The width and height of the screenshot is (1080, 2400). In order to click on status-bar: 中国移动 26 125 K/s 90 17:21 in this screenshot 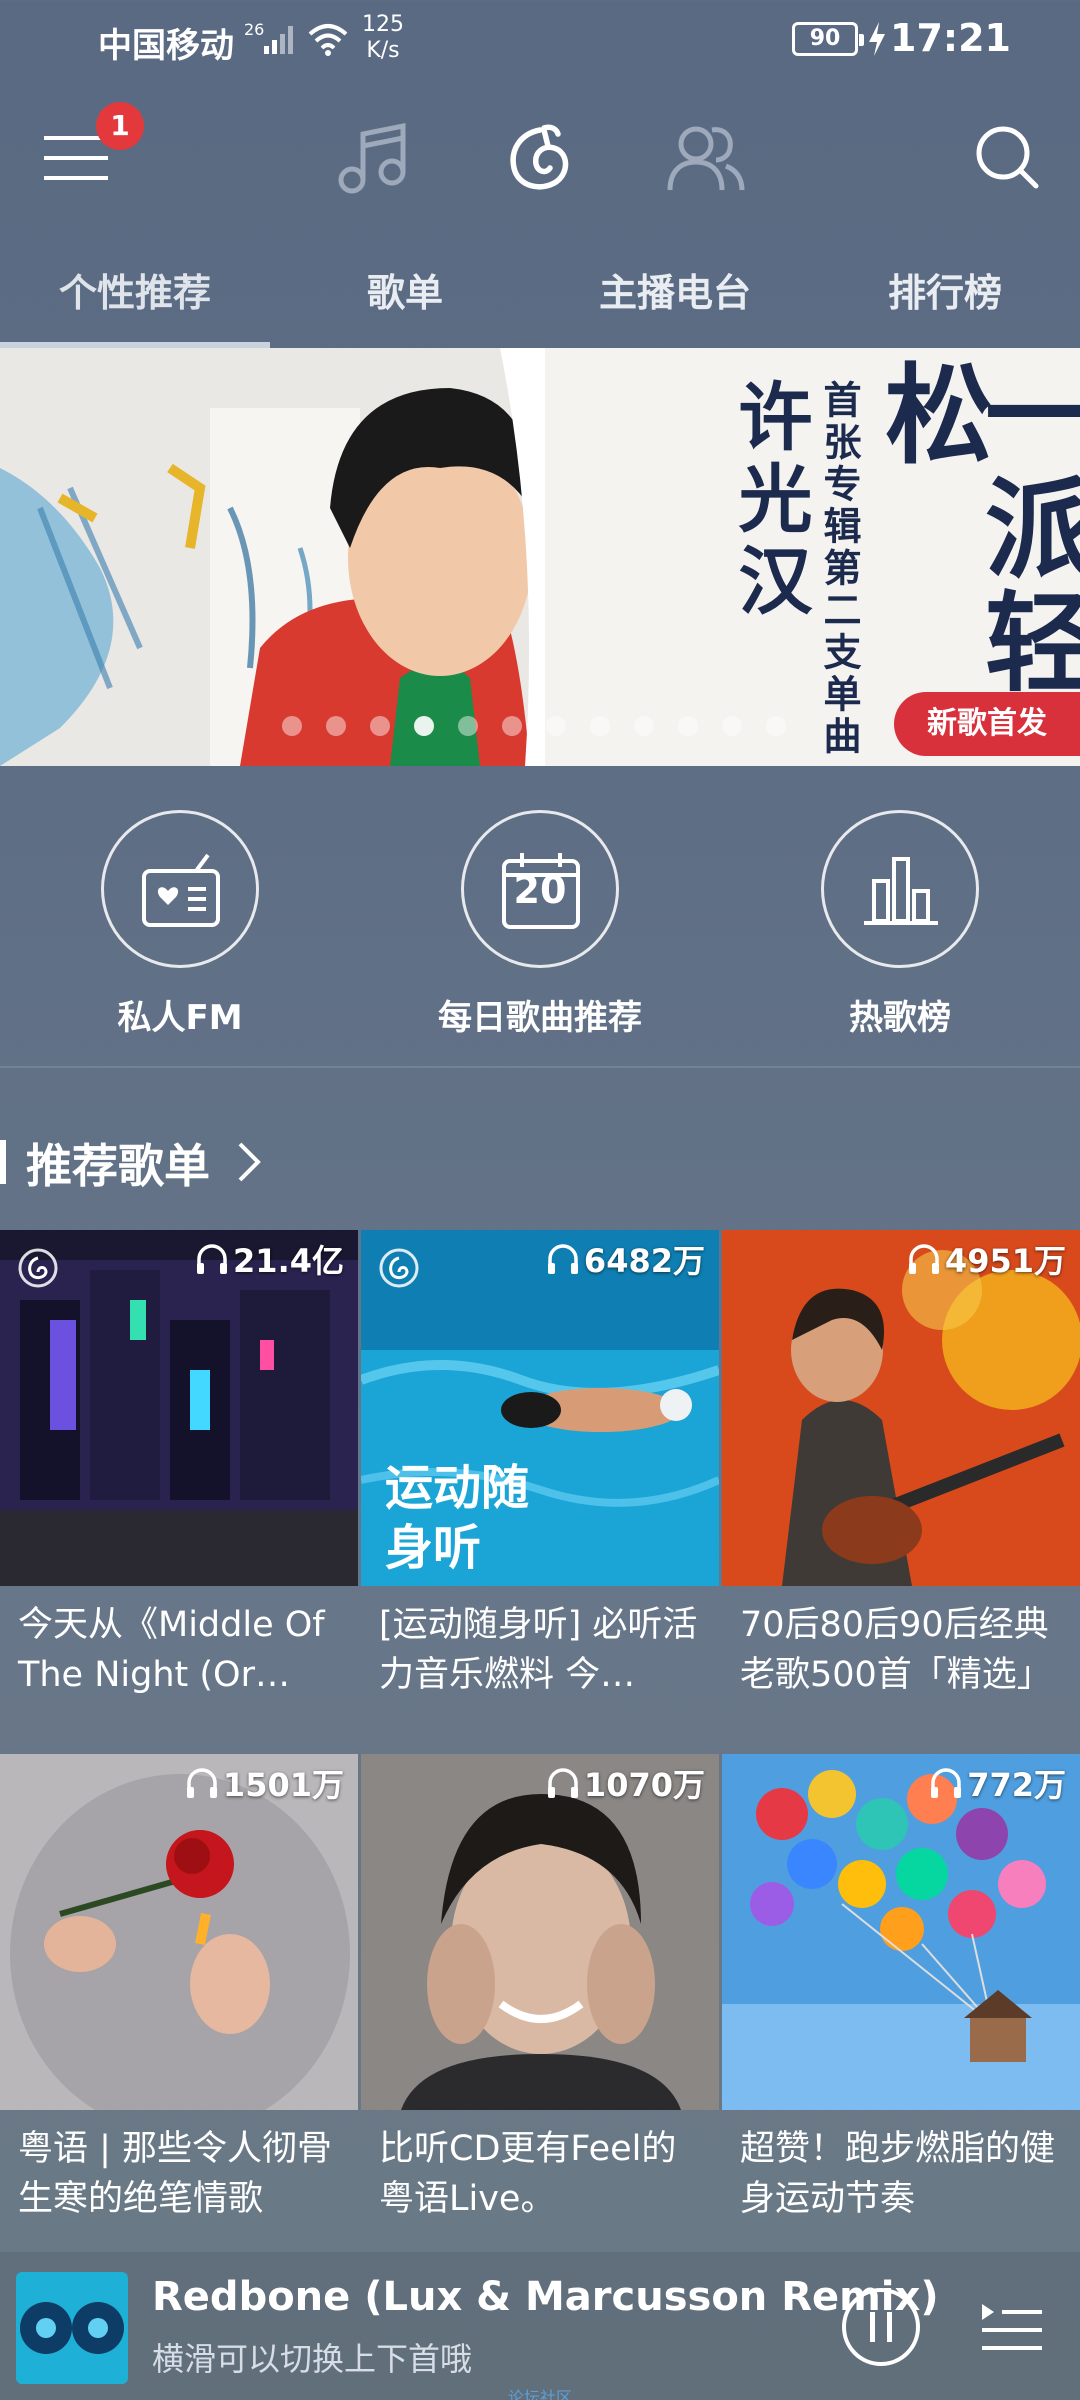, I will do `click(540, 40)`.